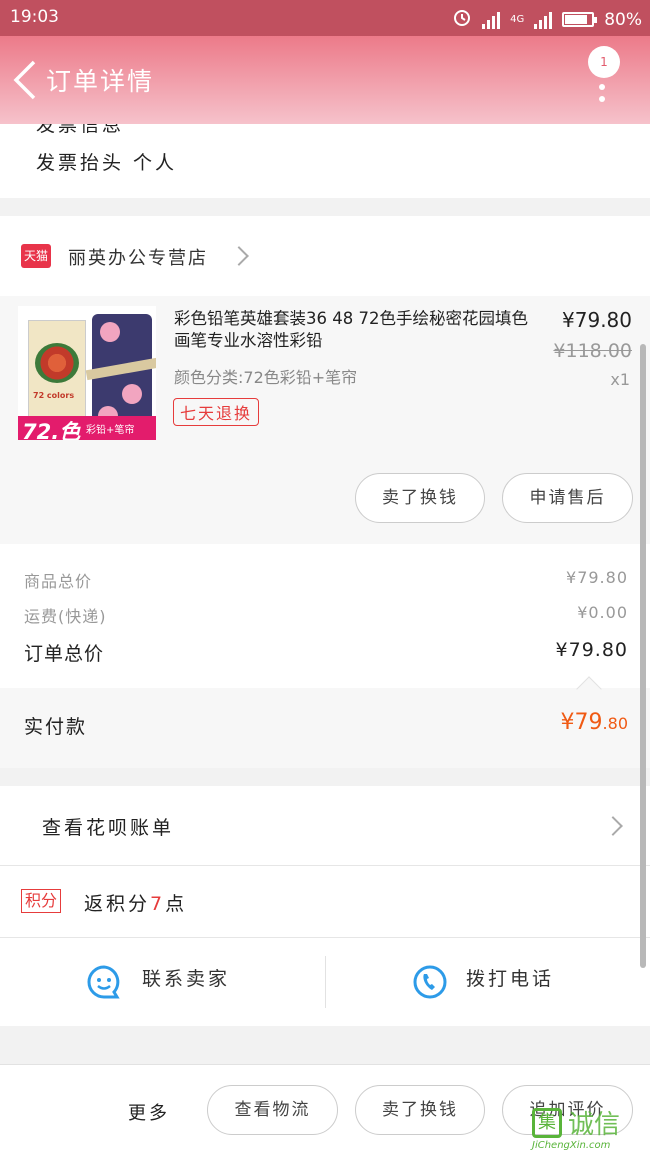 The image size is (650, 1155). What do you see at coordinates (420, 1110) in the screenshot?
I see `sell-again-button: 卖了换钱` at bounding box center [420, 1110].